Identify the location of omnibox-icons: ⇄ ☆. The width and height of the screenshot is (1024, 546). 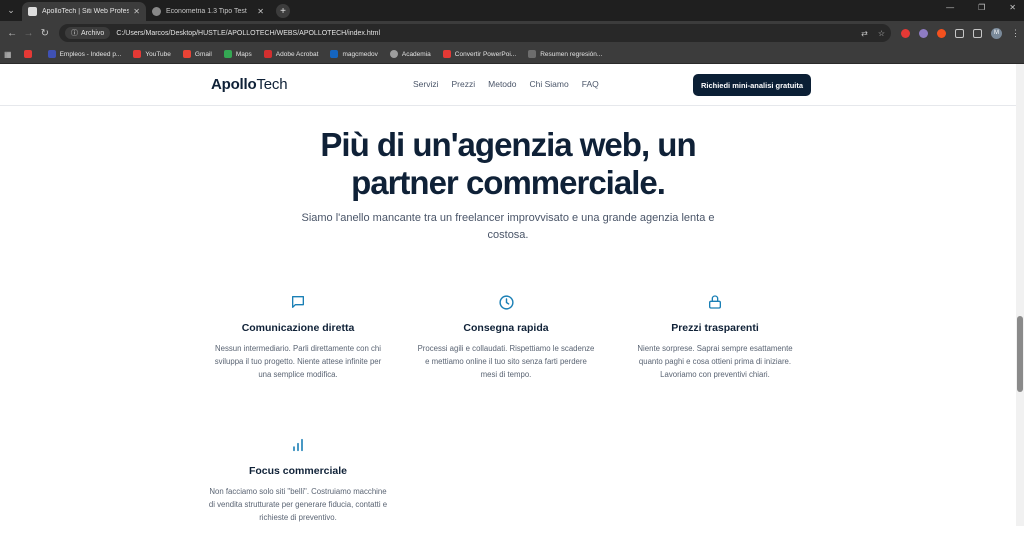
(873, 33).